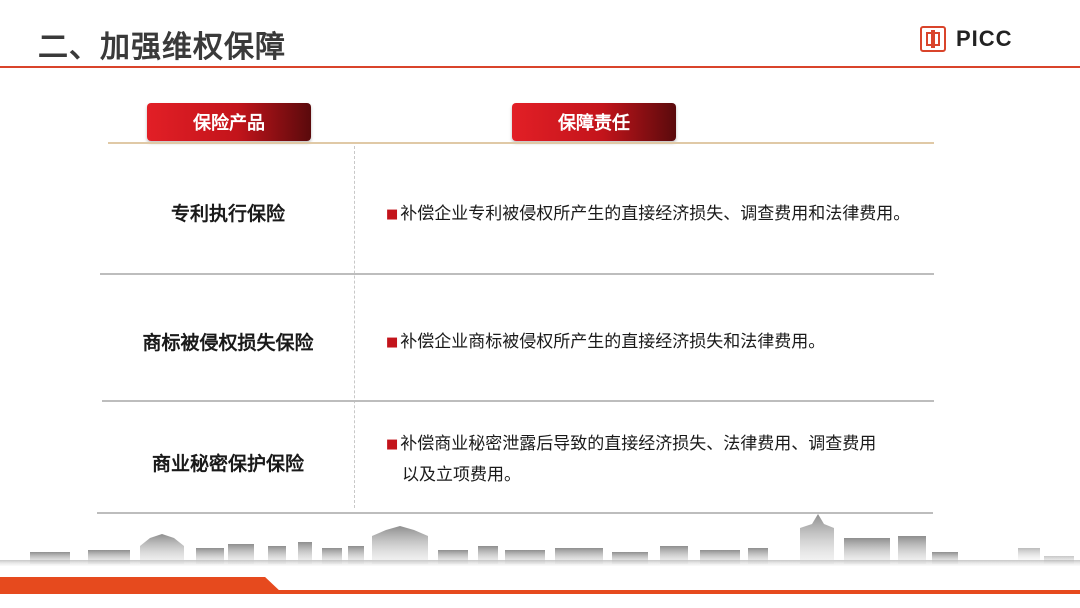 This screenshot has width=1080, height=608. What do you see at coordinates (984, 38) in the screenshot?
I see `logo-text: PICC` at bounding box center [984, 38].